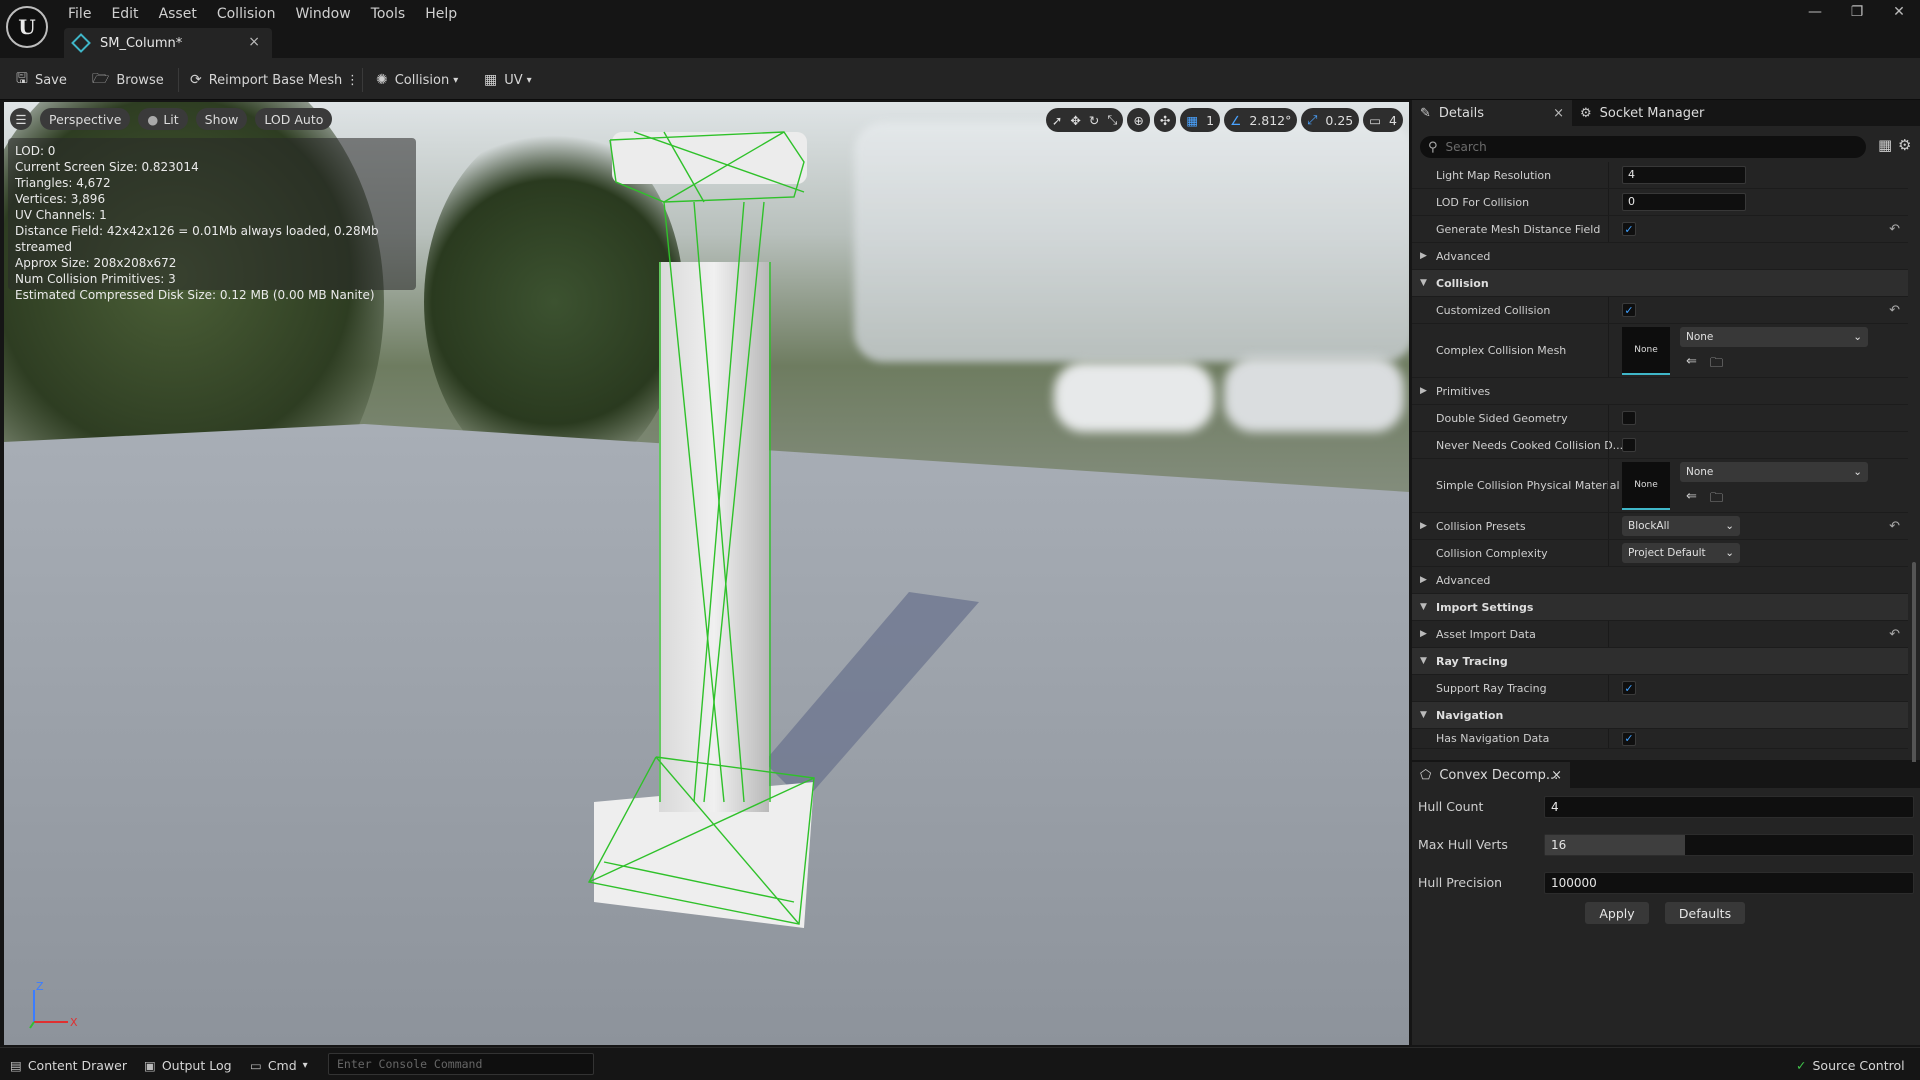  What do you see at coordinates (1629, 310) in the screenshot?
I see `customized-collision-checkbox: ✓` at bounding box center [1629, 310].